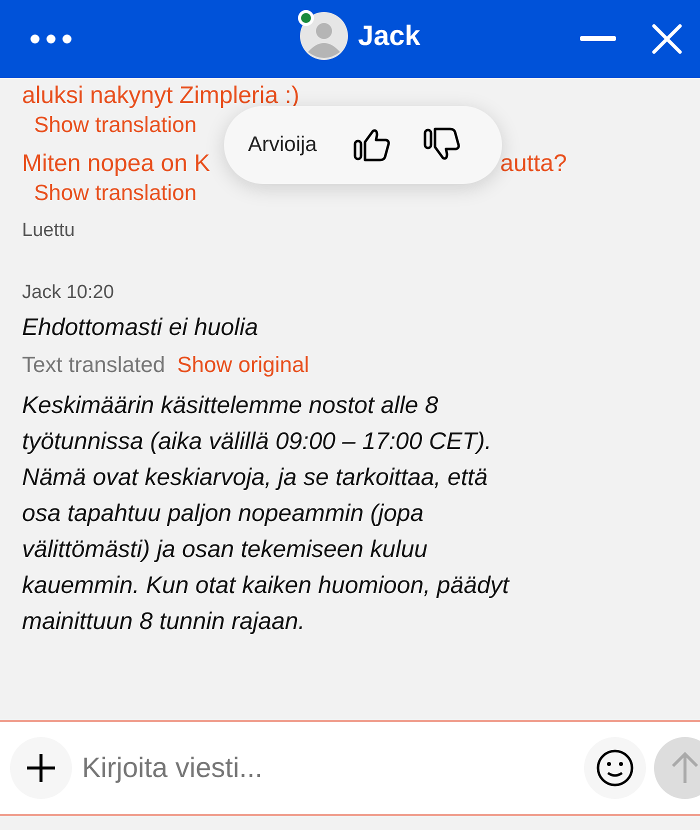  Describe the element at coordinates (389, 36) in the screenshot. I see `chat-title: Jack` at that location.